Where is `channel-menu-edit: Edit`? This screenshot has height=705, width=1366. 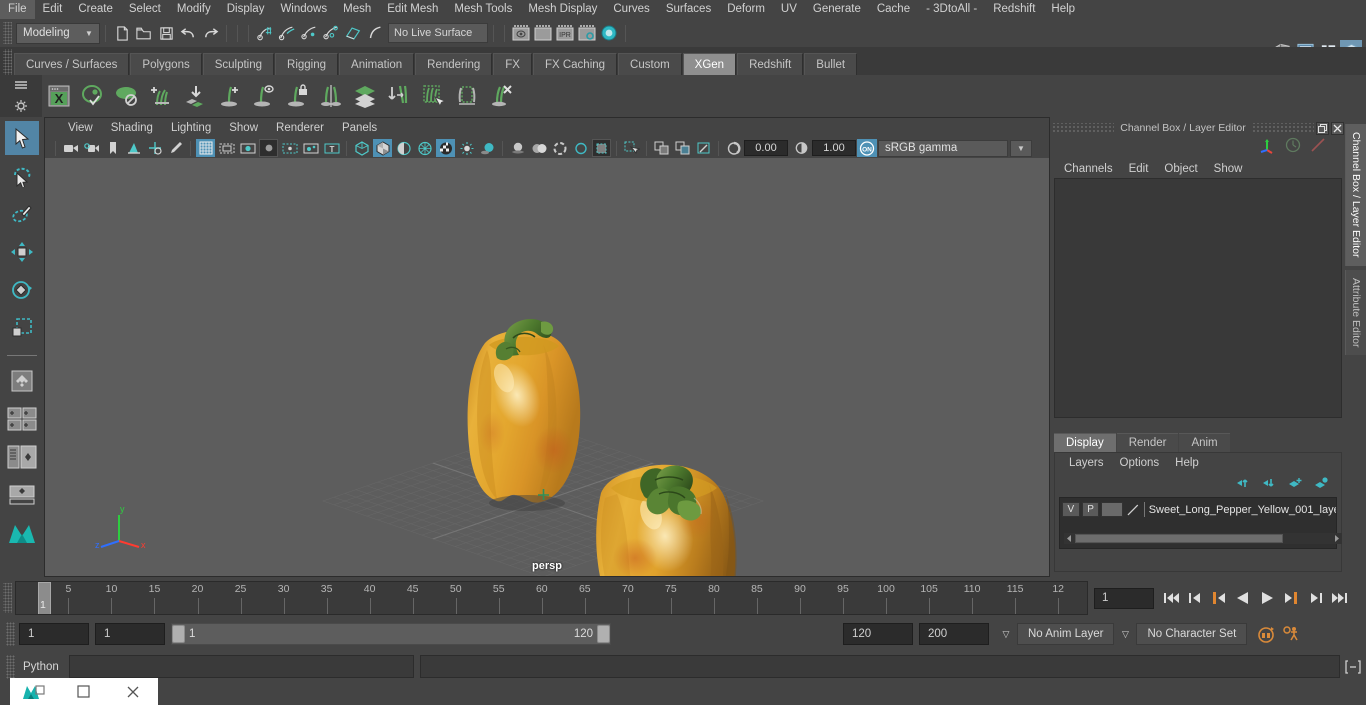 channel-menu-edit: Edit is located at coordinates (1139, 169).